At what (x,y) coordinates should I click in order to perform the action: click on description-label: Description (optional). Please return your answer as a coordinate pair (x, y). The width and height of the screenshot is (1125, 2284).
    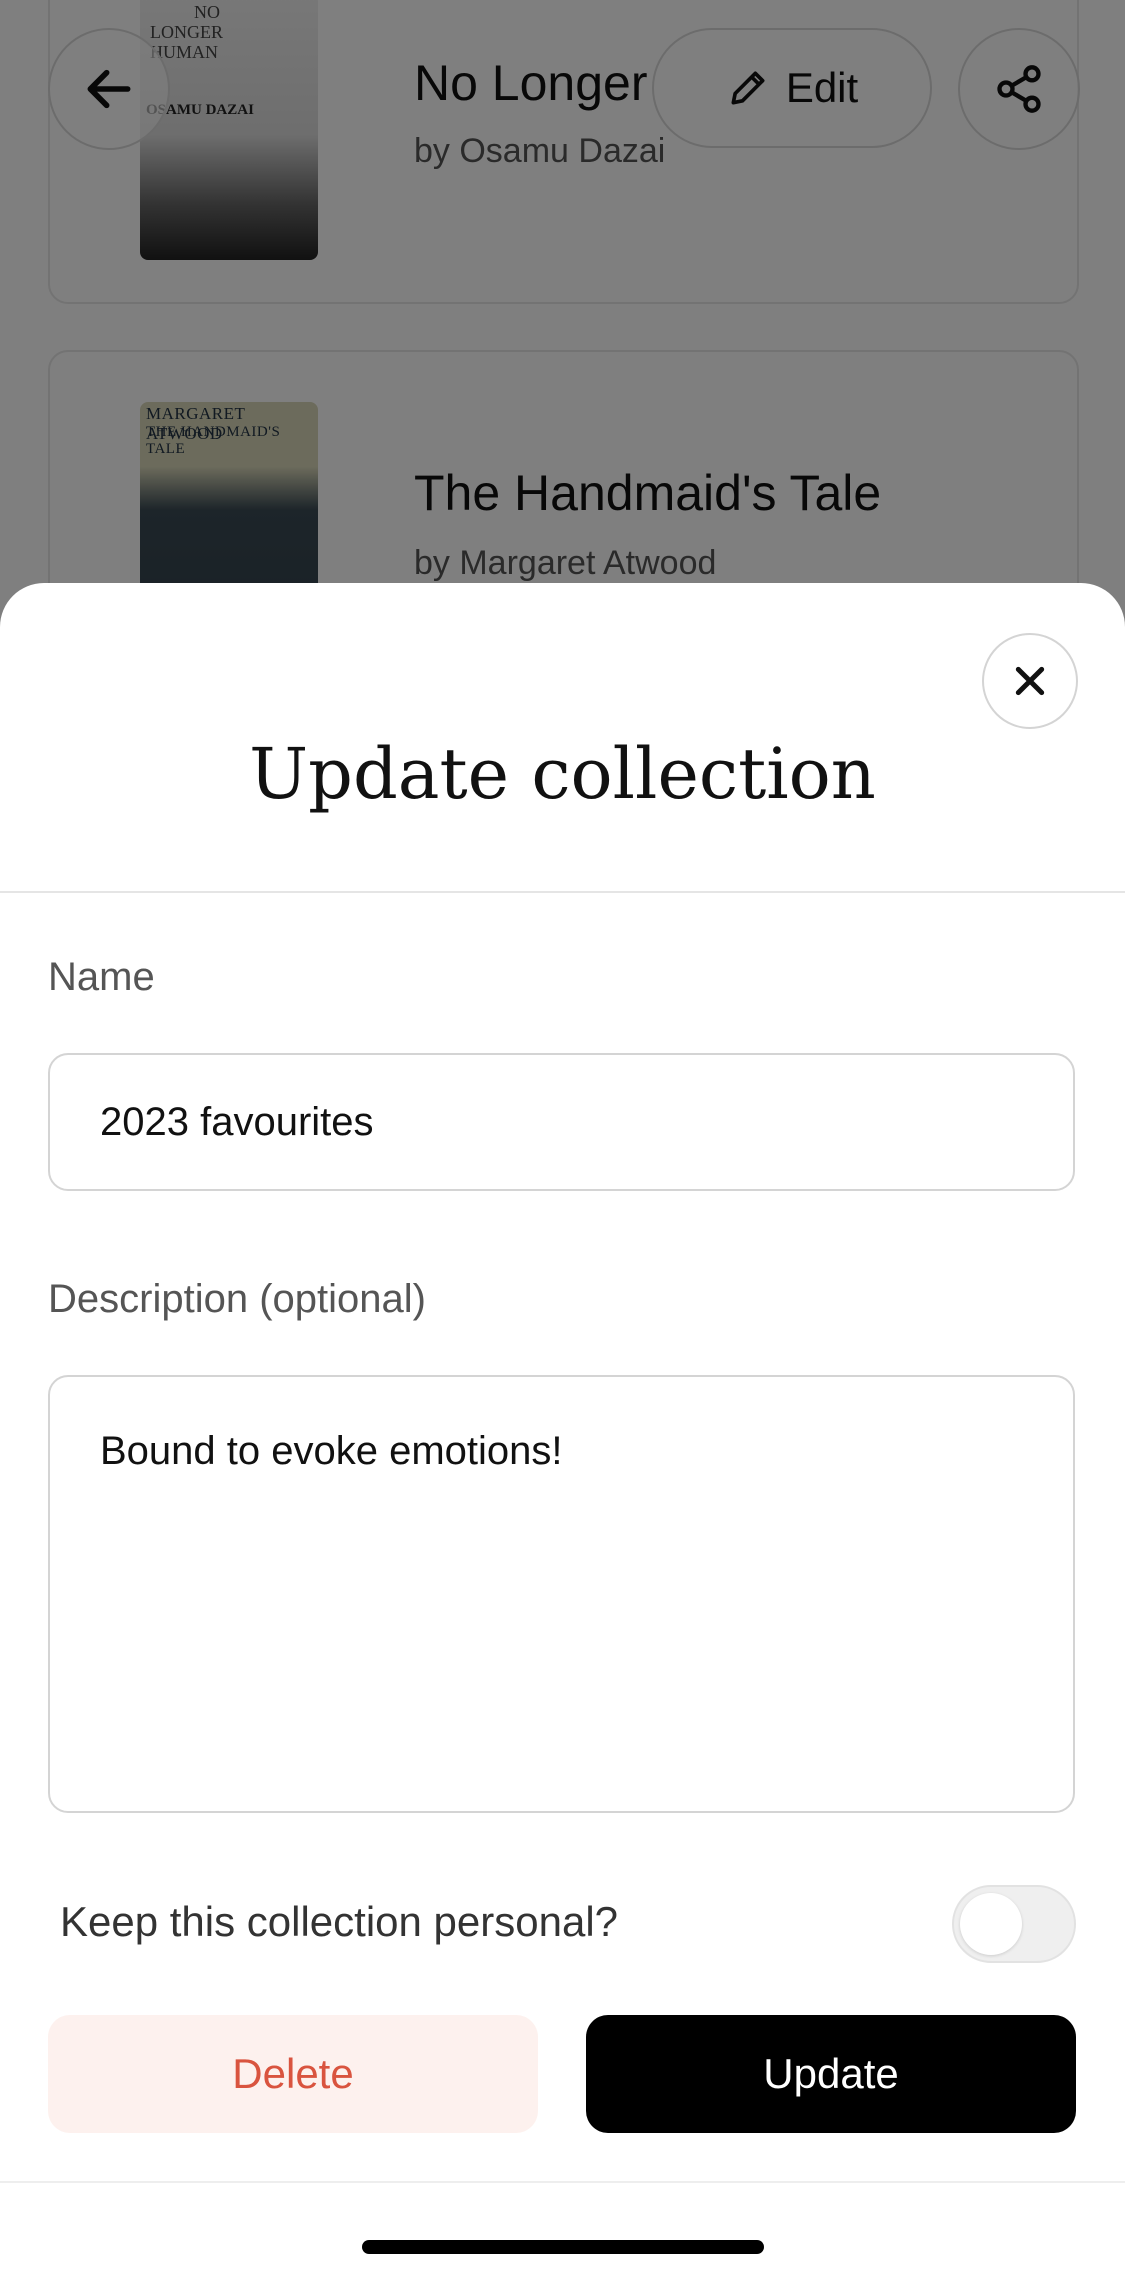
    Looking at the image, I should click on (237, 1299).